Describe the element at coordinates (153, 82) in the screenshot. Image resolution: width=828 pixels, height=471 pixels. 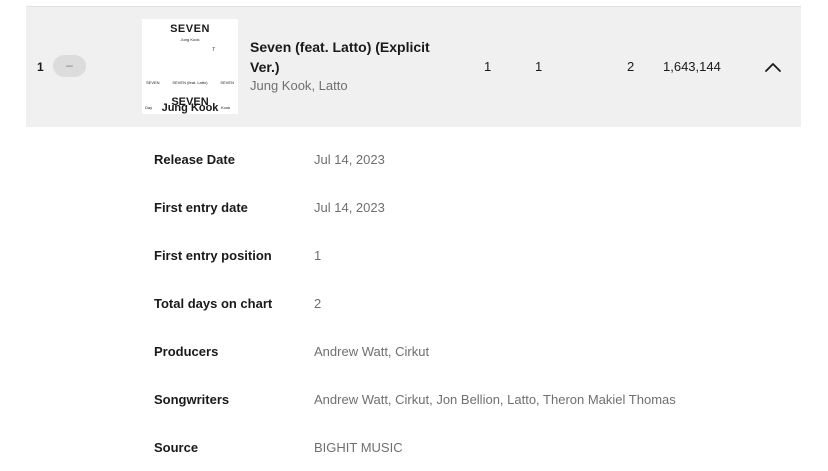
I see `cover-middle-left: SEVEN` at that location.